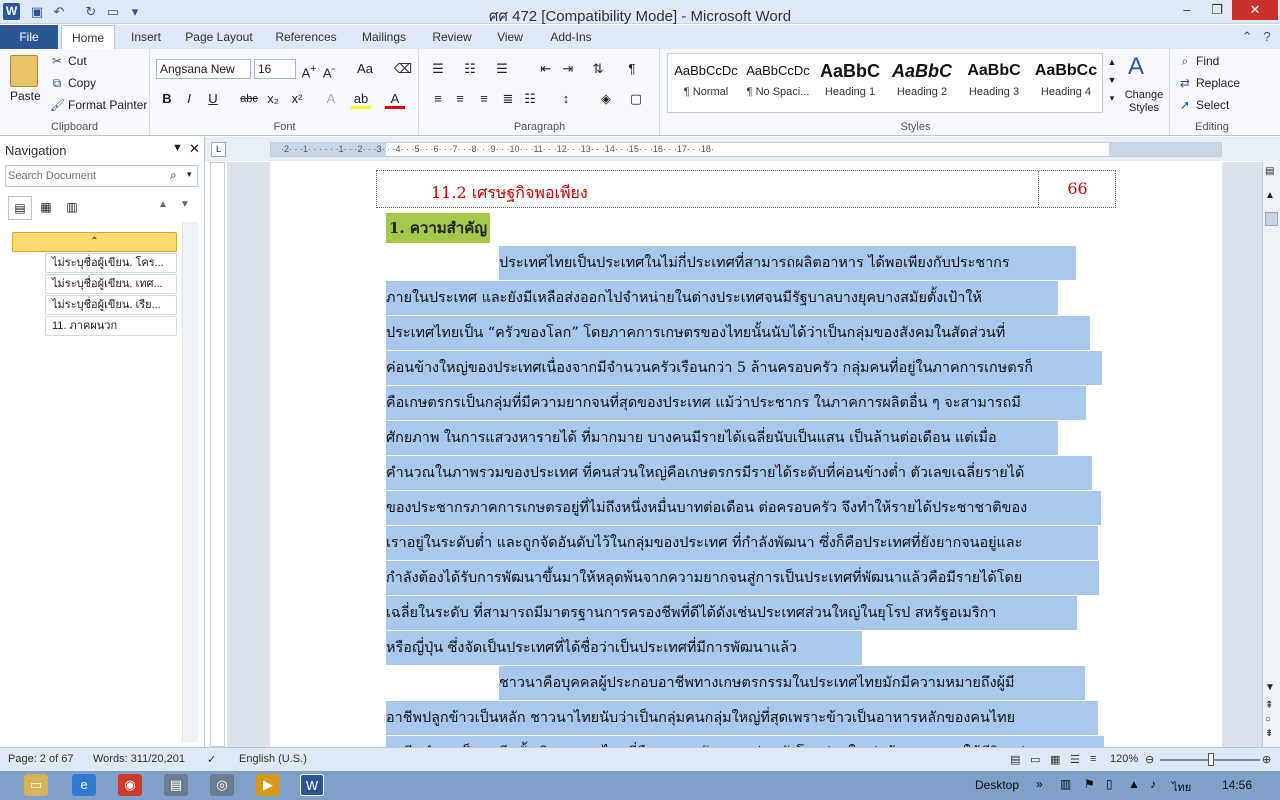 This screenshot has width=1280, height=800. I want to click on zoom-level: 120%, so click(1124, 759).